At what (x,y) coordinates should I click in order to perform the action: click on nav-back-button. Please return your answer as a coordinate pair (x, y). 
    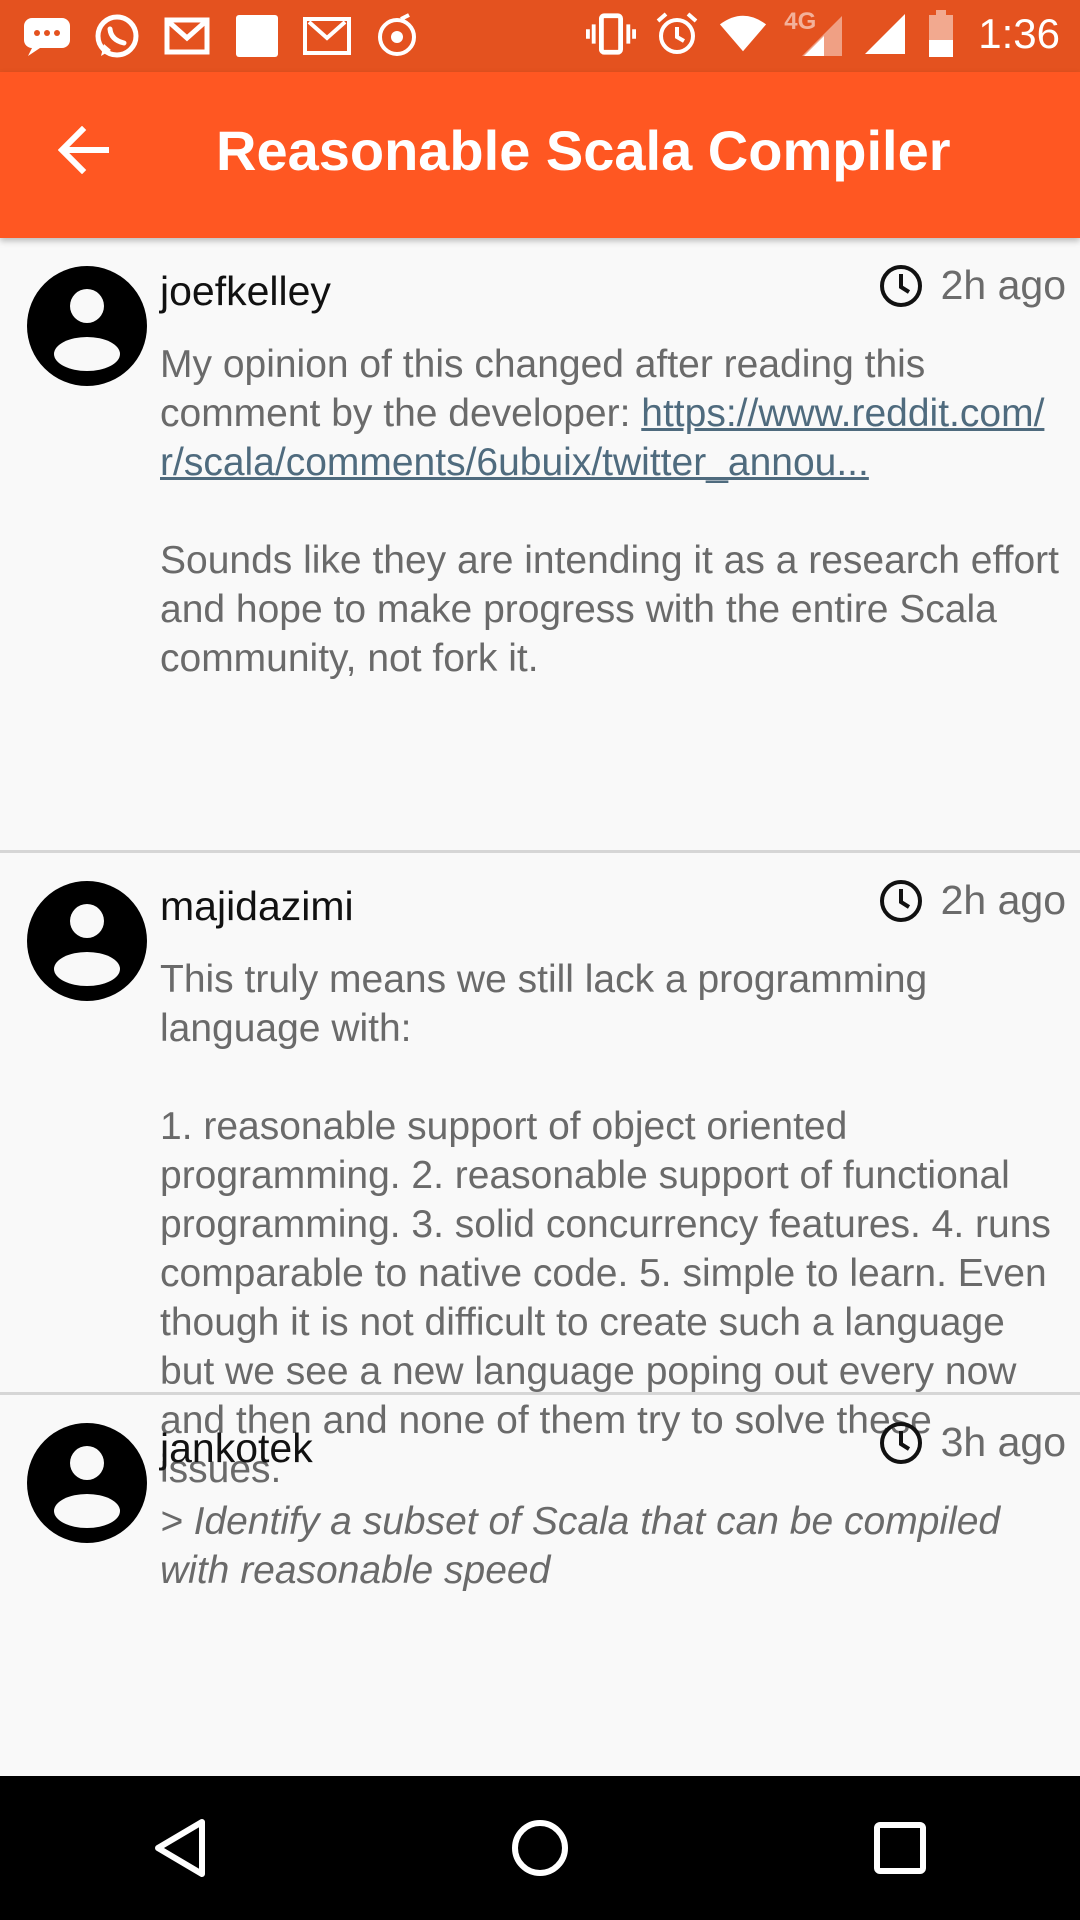
    Looking at the image, I should click on (180, 1848).